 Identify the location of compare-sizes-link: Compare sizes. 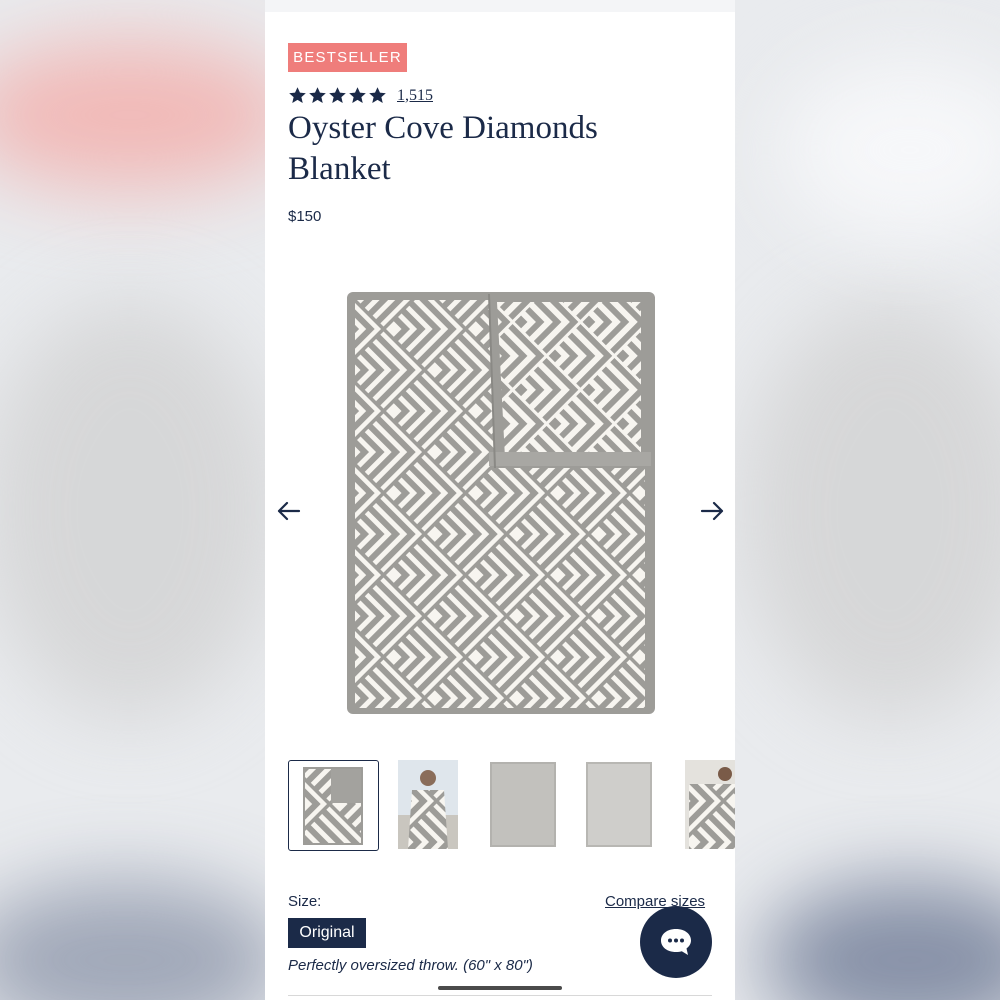
(655, 901).